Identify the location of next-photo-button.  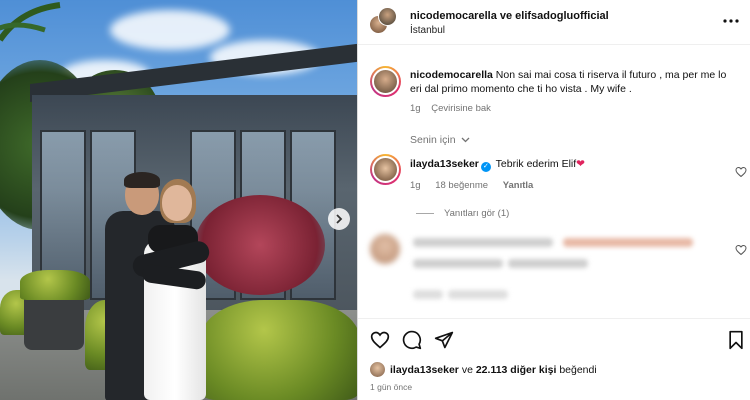
(339, 219).